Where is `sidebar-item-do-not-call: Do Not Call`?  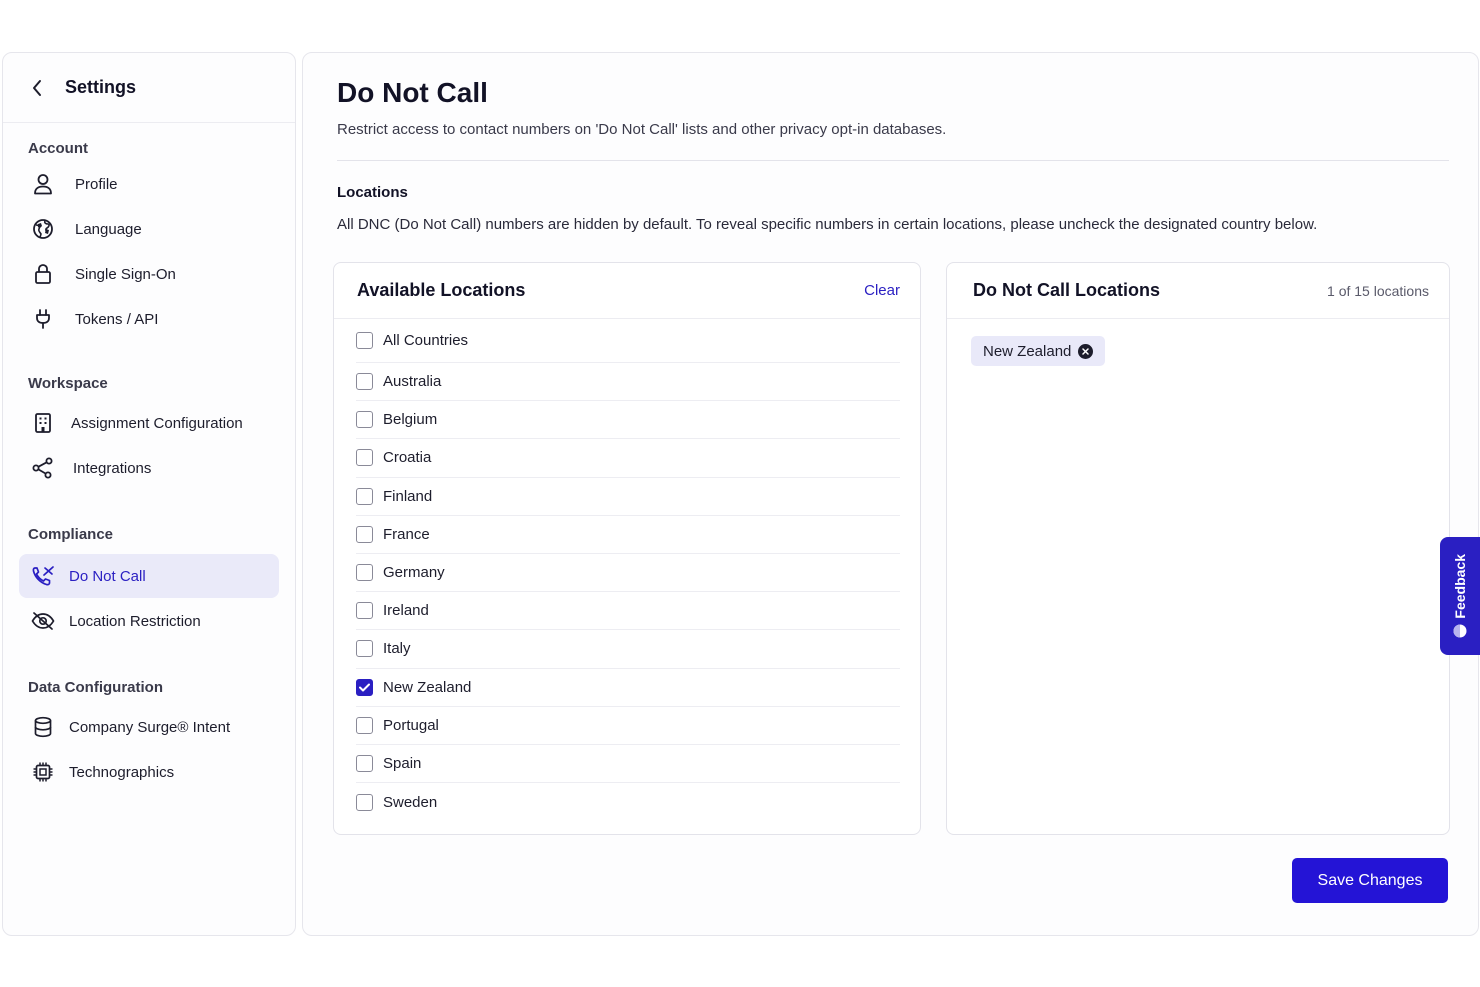 sidebar-item-do-not-call: Do Not Call is located at coordinates (149, 576).